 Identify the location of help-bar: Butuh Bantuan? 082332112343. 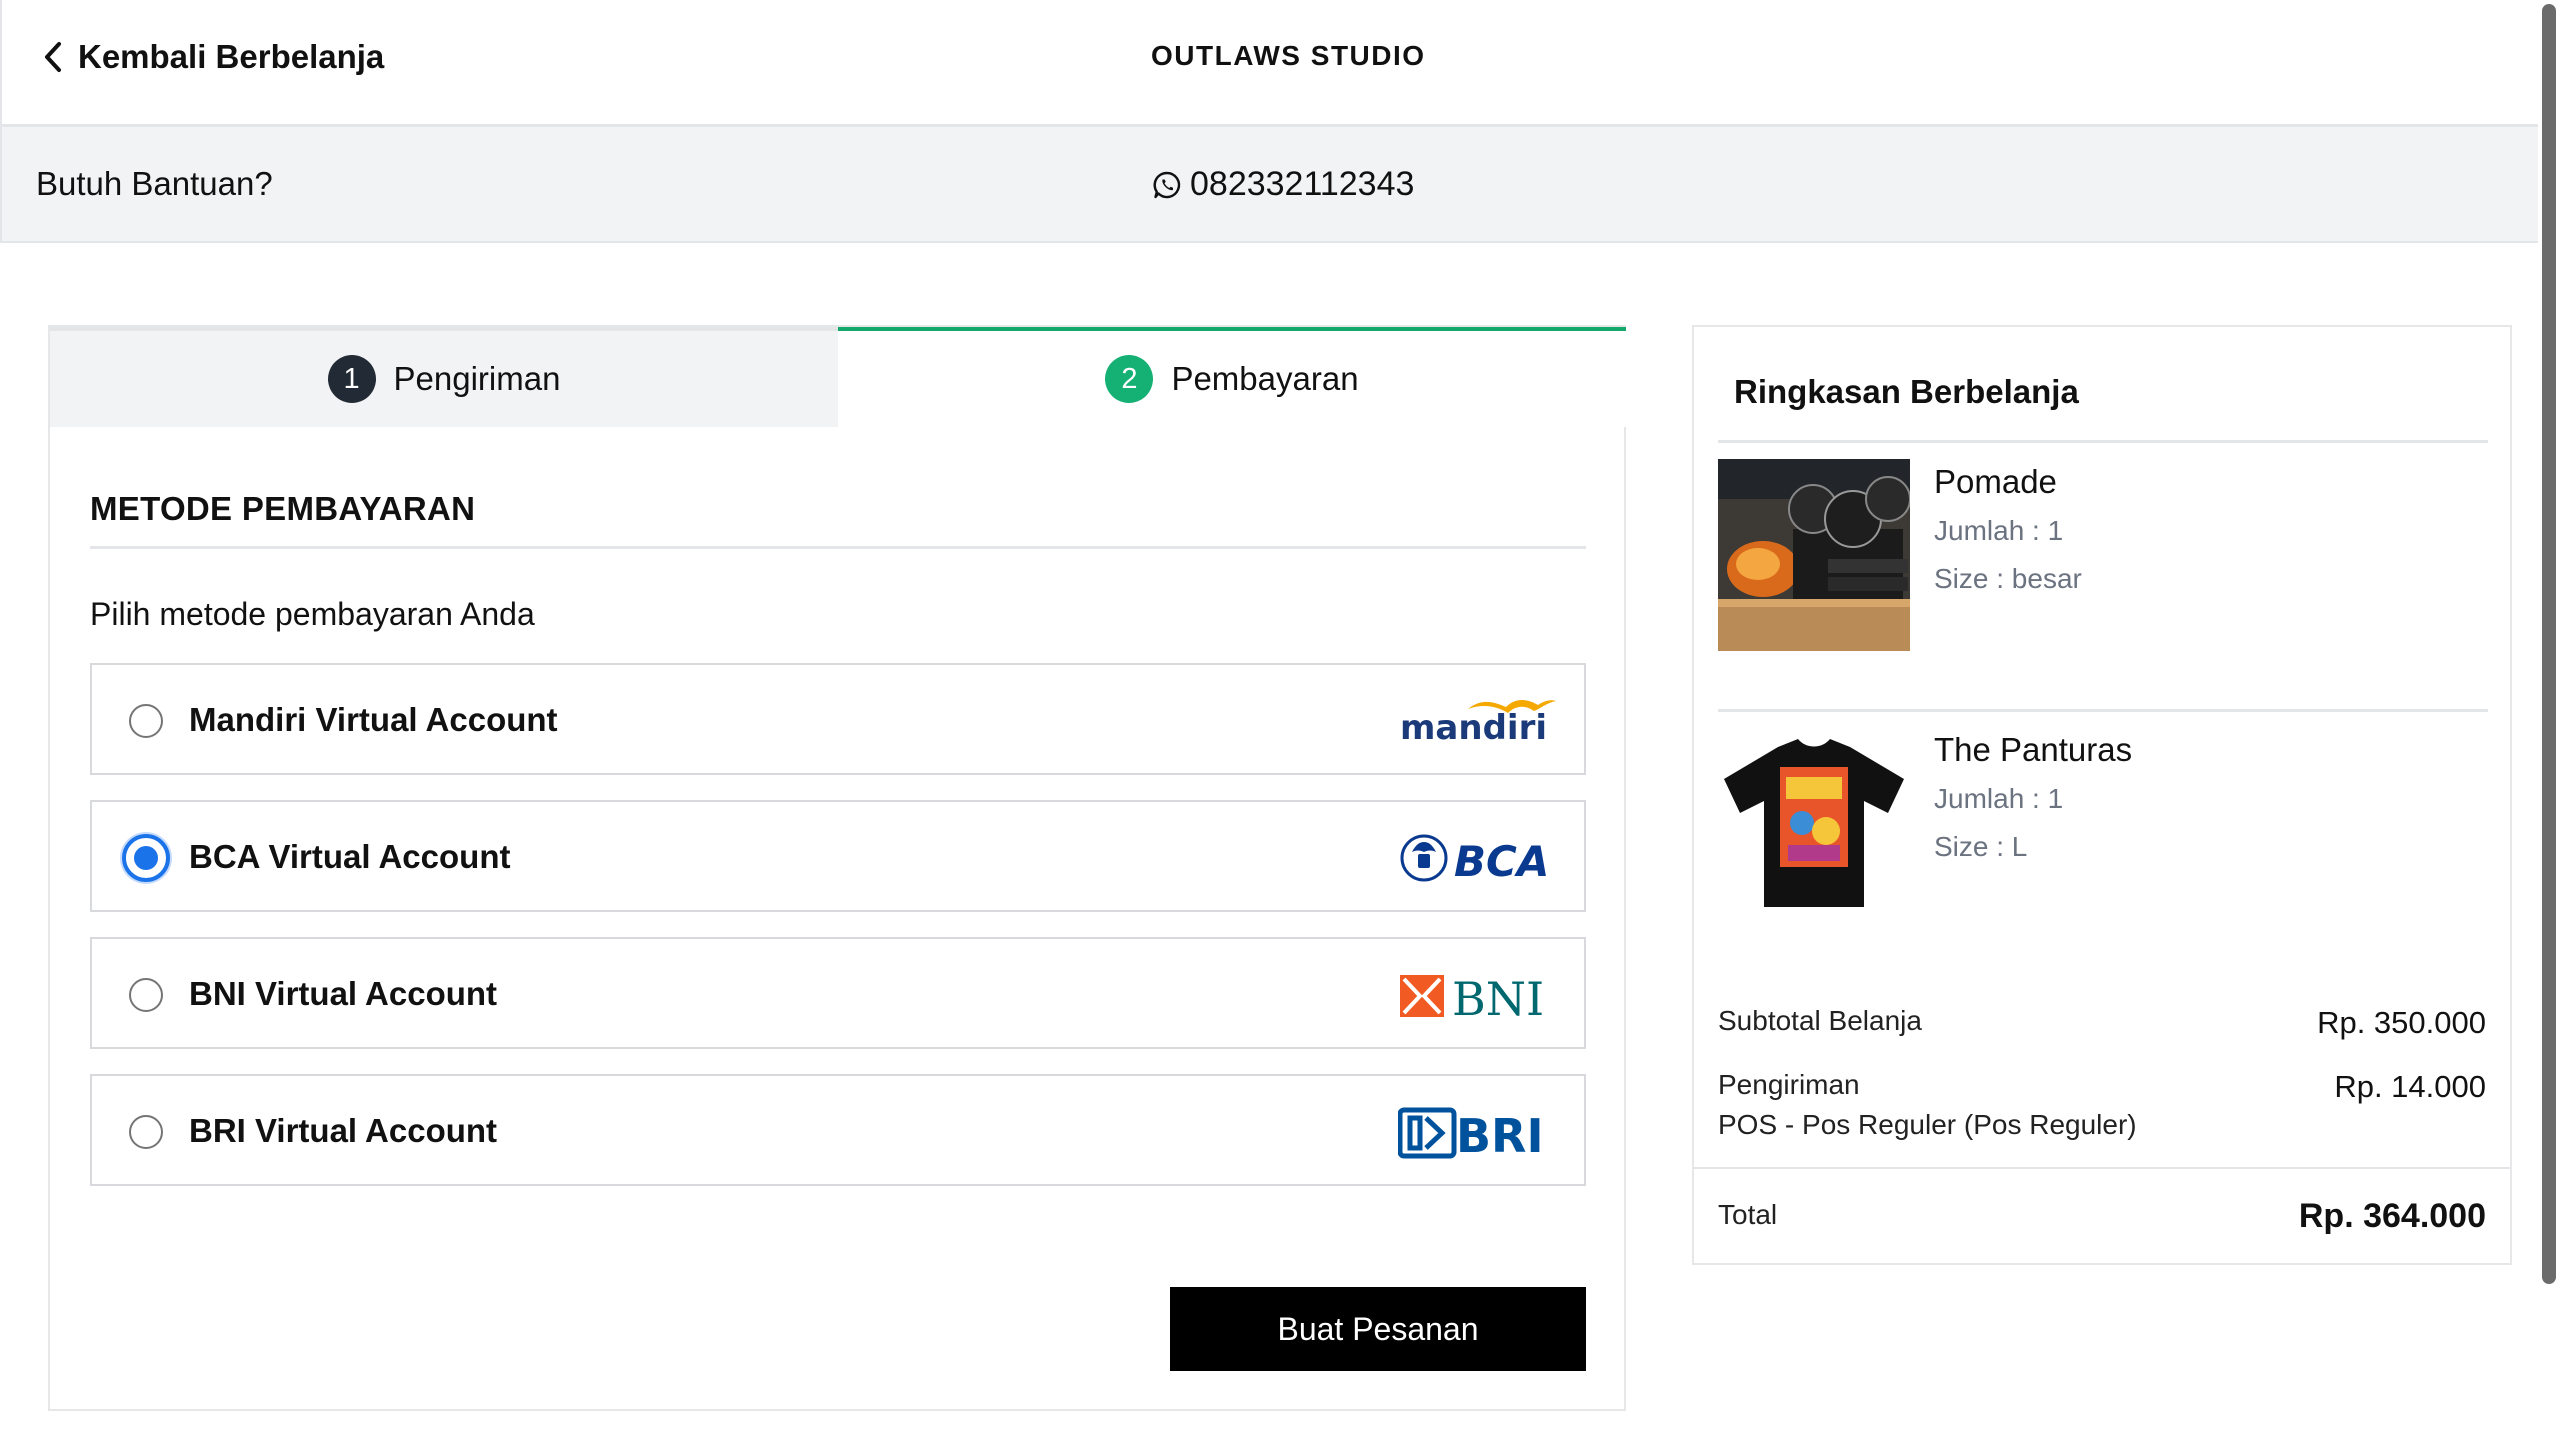
(1269, 185).